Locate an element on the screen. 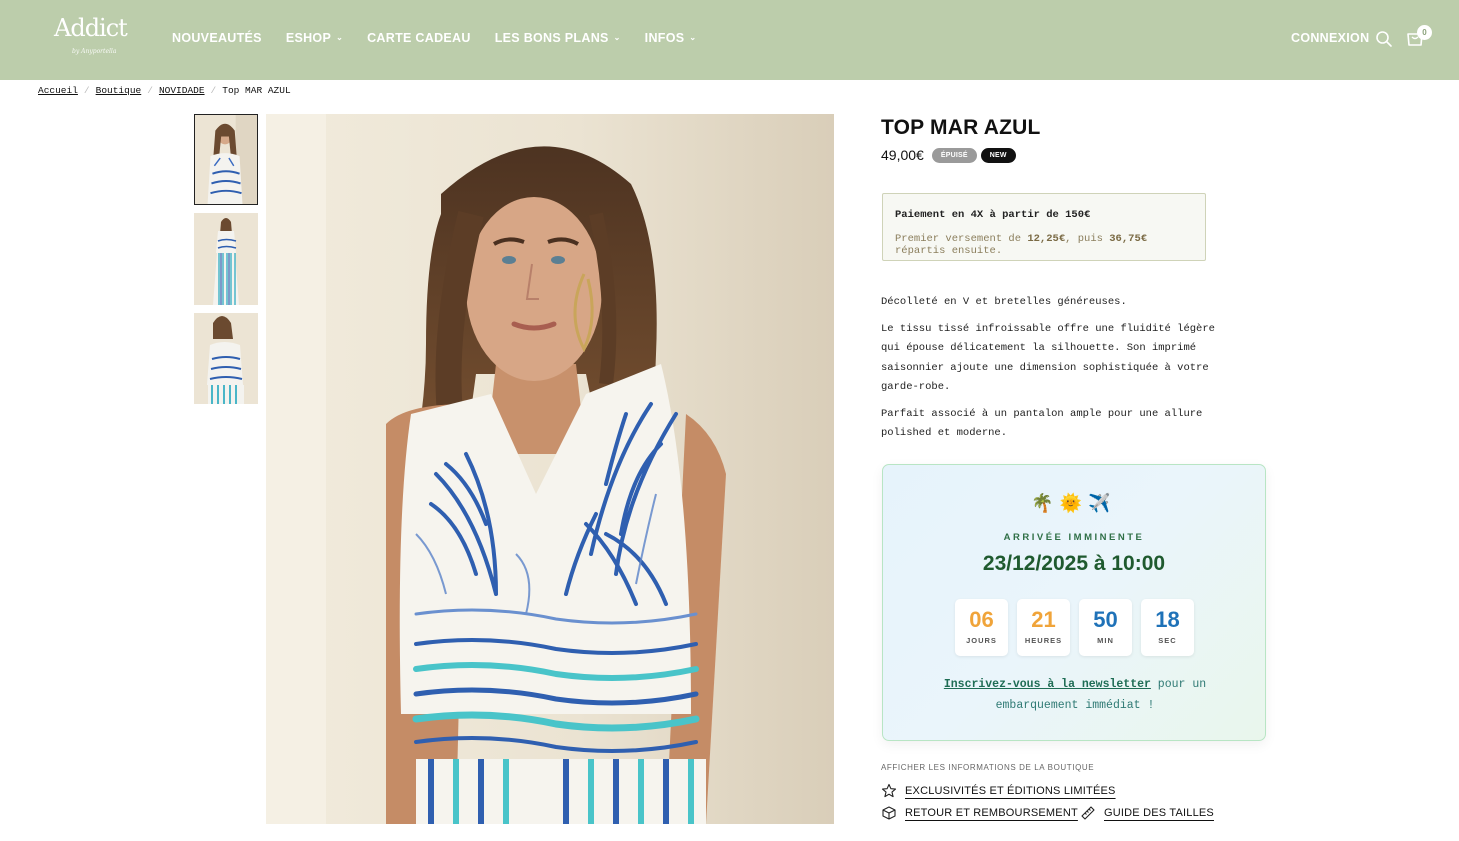 This screenshot has width=1459, height=841. cart-count-badge: 0 is located at coordinates (1424, 32).